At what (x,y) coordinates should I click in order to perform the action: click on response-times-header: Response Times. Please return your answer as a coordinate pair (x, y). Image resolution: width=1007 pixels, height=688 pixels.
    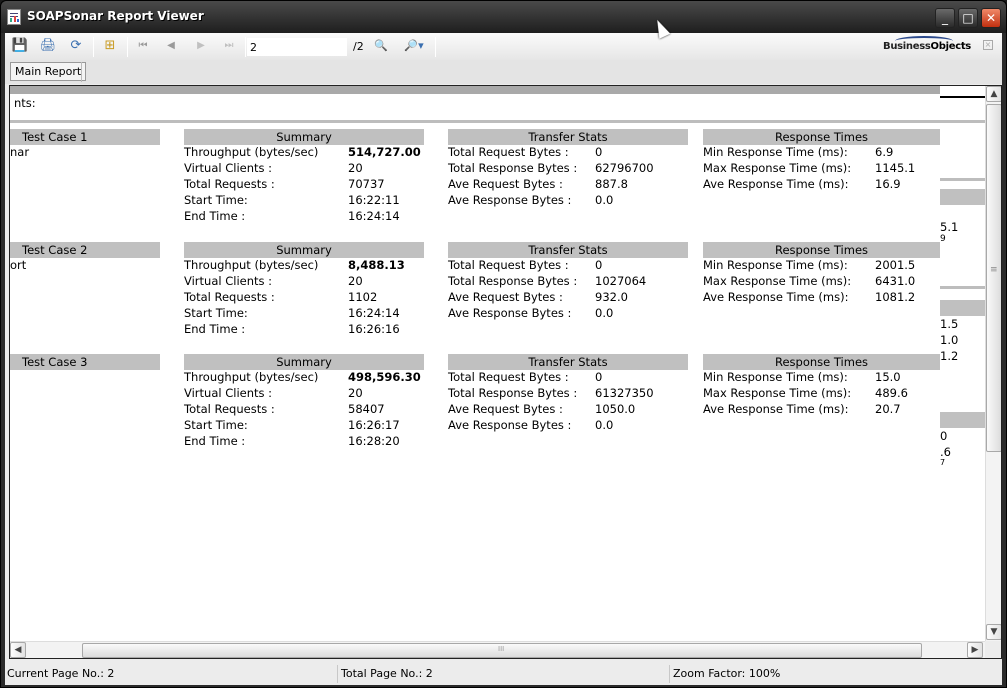
    Looking at the image, I should click on (821, 362).